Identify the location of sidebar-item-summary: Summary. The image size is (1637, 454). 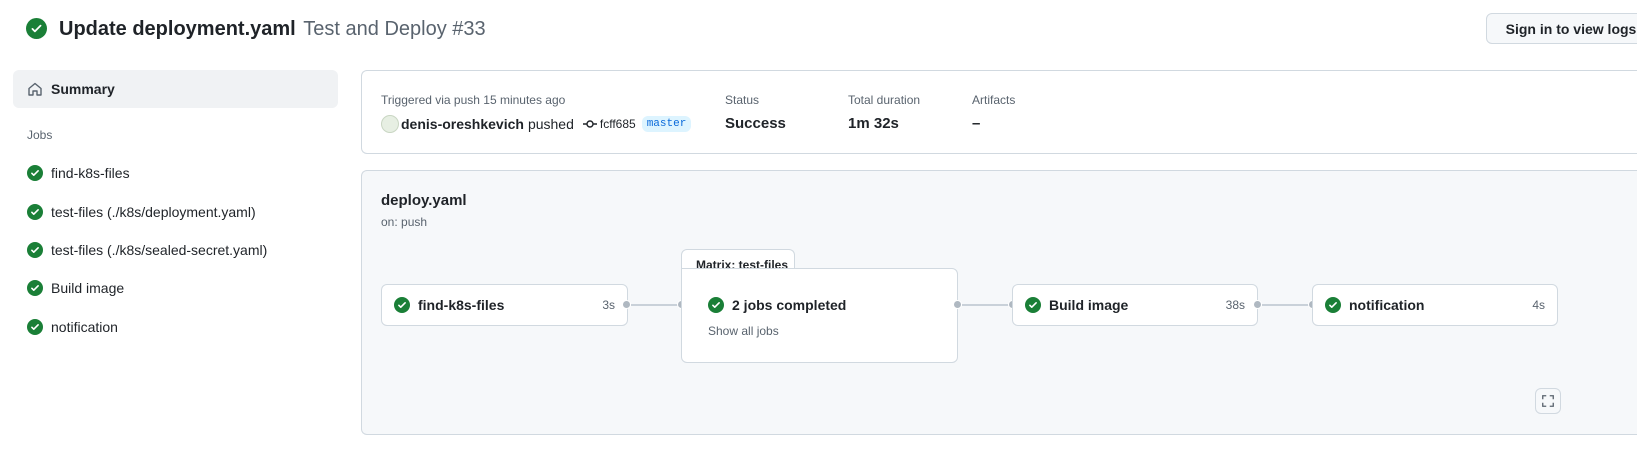
(175, 89).